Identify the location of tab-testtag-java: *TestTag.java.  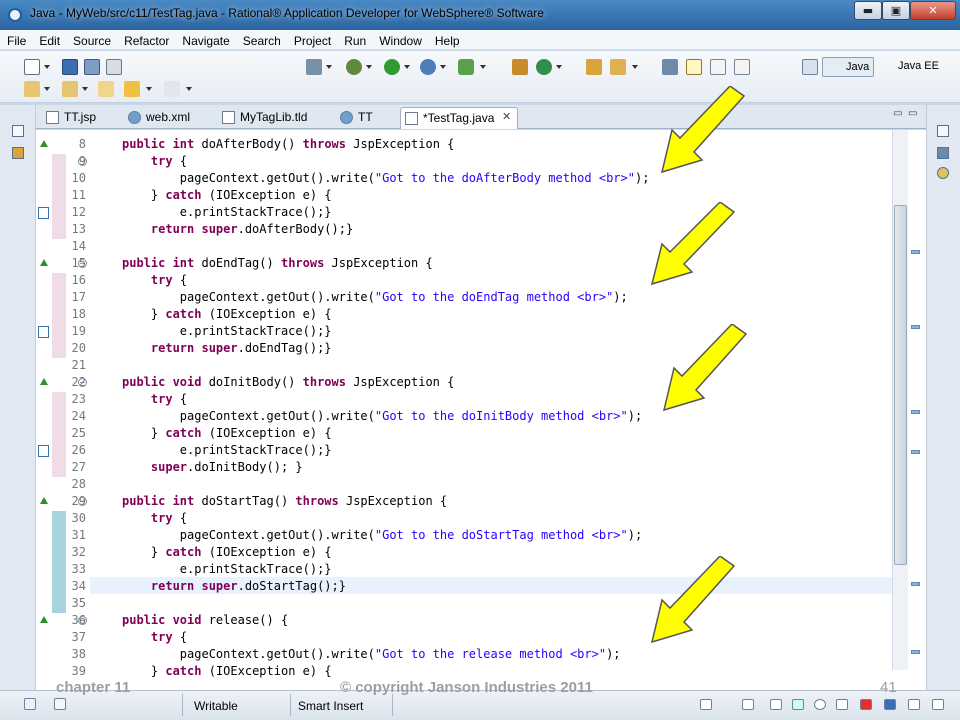
(459, 118).